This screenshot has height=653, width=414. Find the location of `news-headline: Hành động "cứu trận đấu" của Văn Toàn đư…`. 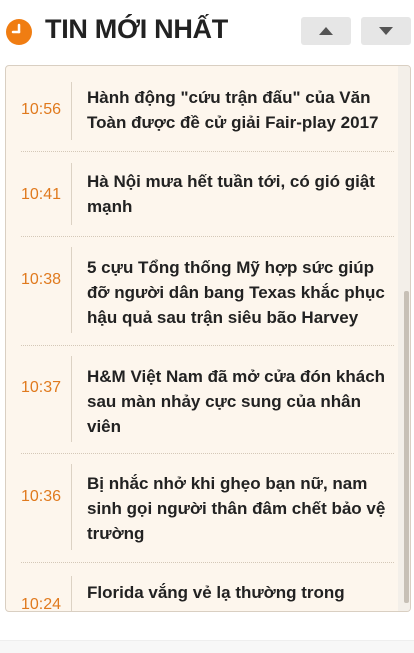

news-headline: Hành động "cứu trận đấu" của Văn Toàn đư… is located at coordinates (240, 110).